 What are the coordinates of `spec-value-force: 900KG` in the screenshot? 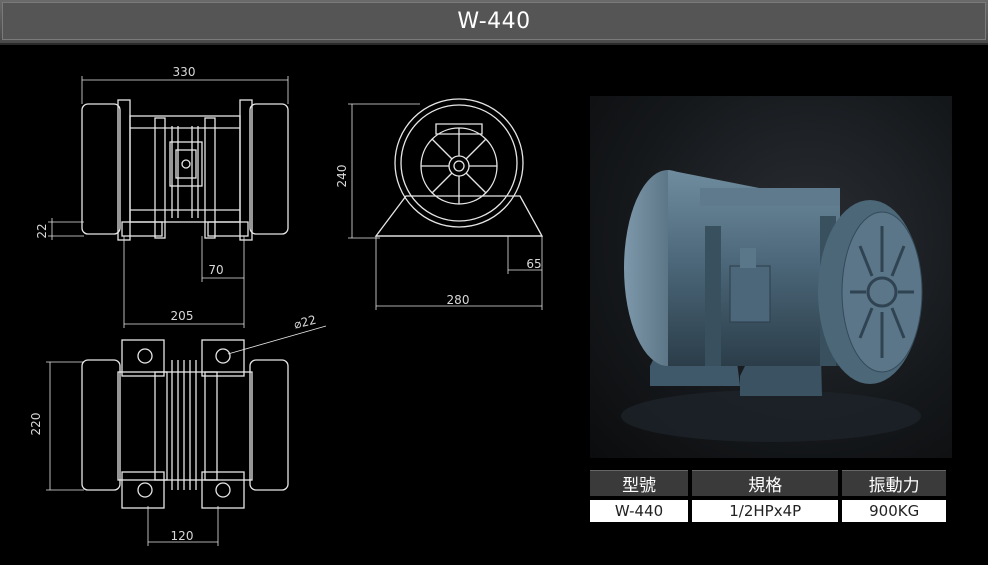 It's located at (894, 511).